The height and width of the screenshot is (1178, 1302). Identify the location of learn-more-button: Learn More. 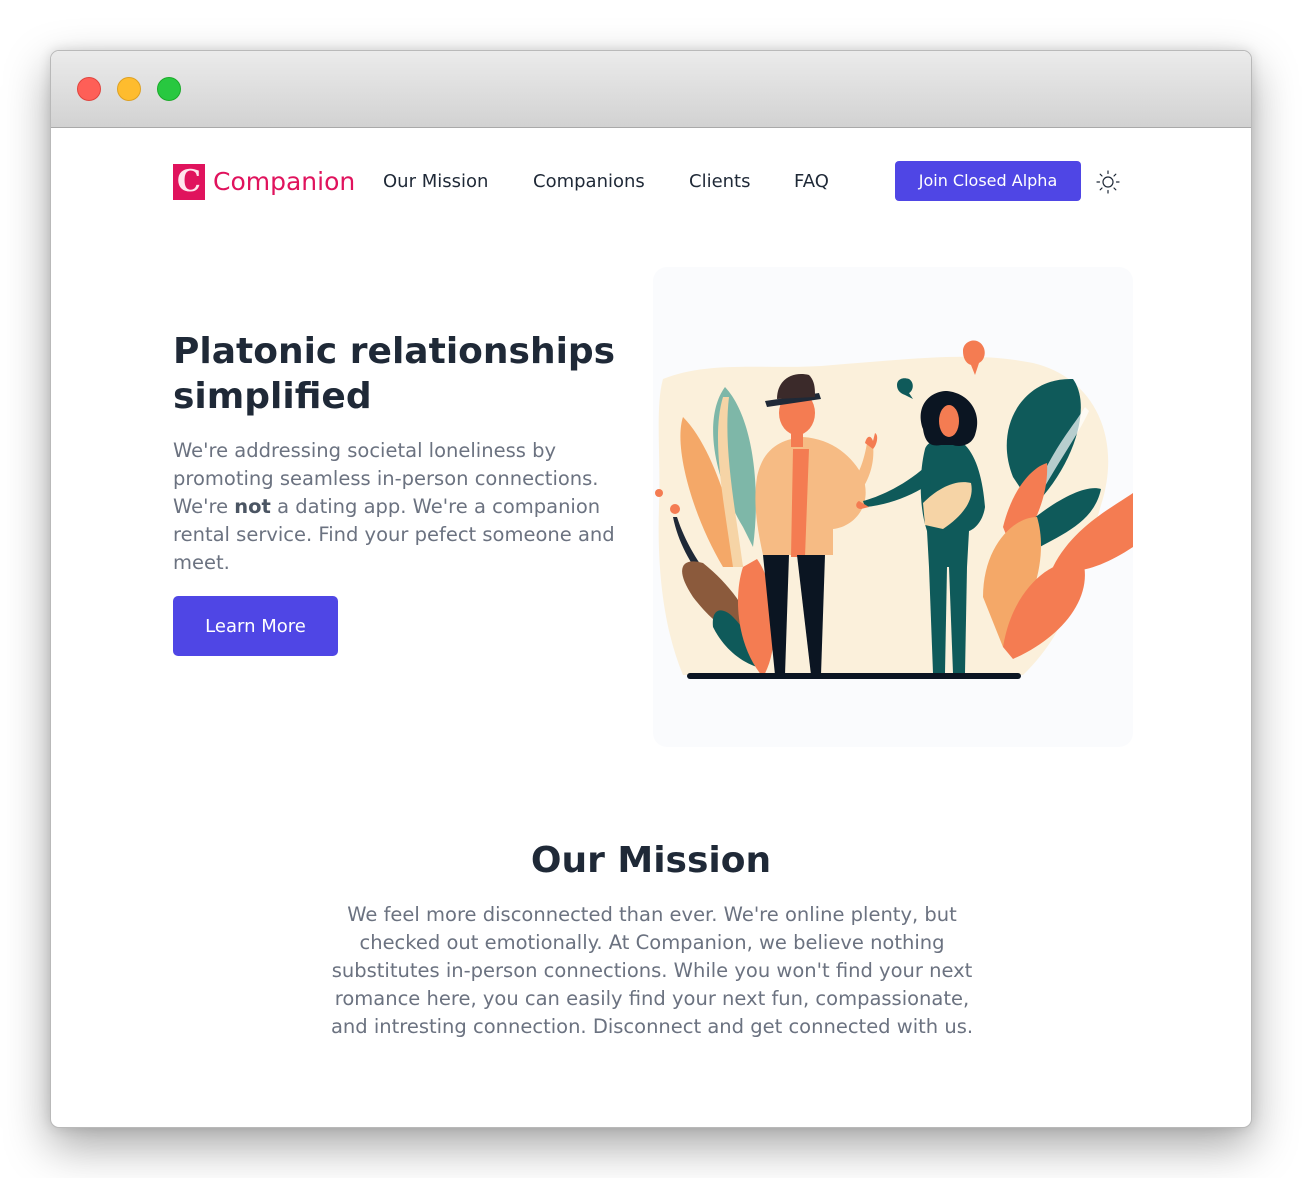
(255, 626).